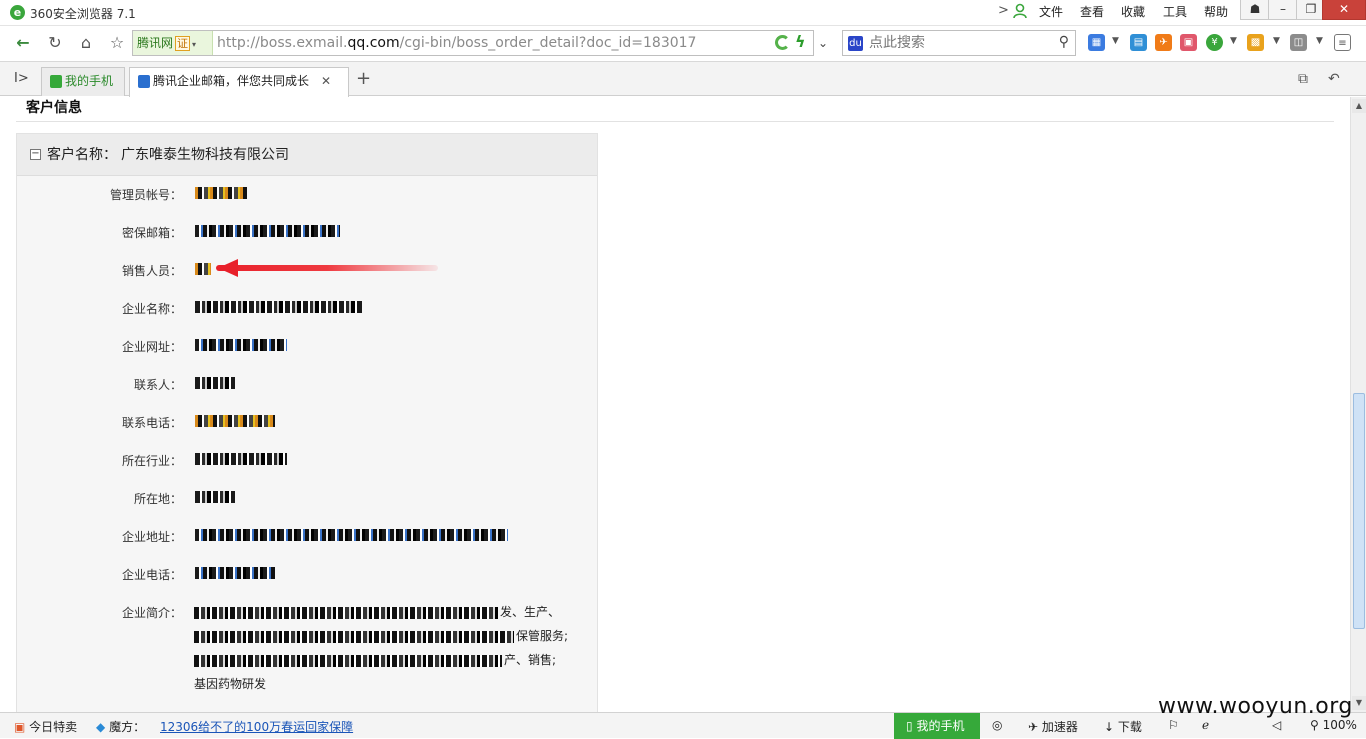 The height and width of the screenshot is (739, 1366). Describe the element at coordinates (530, 612) in the screenshot. I see `intro-fragment: 发、生产、` at that location.